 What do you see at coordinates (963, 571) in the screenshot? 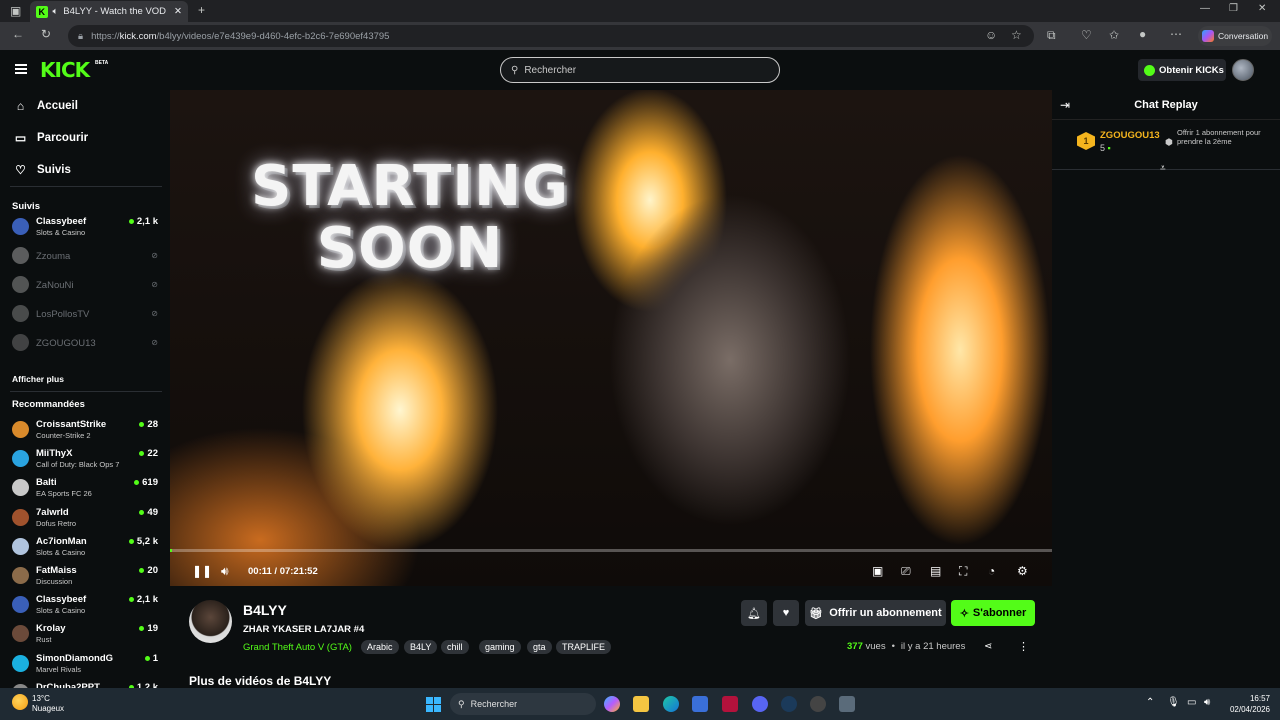
I see `fullscreen-icon: ⛶` at bounding box center [963, 571].